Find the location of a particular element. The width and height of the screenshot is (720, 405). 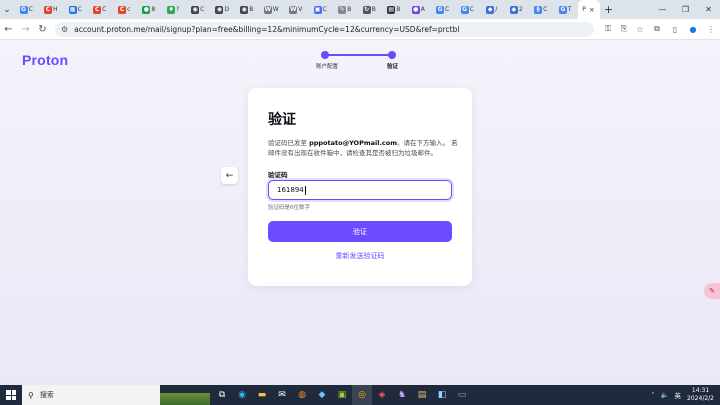

app-icon-1: ◆ is located at coordinates (322, 395).